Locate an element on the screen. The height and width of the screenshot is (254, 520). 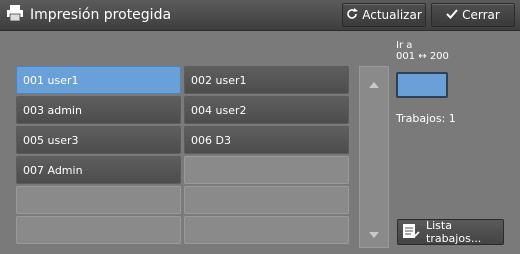
title-text: Impresión protegida is located at coordinates (101, 15).